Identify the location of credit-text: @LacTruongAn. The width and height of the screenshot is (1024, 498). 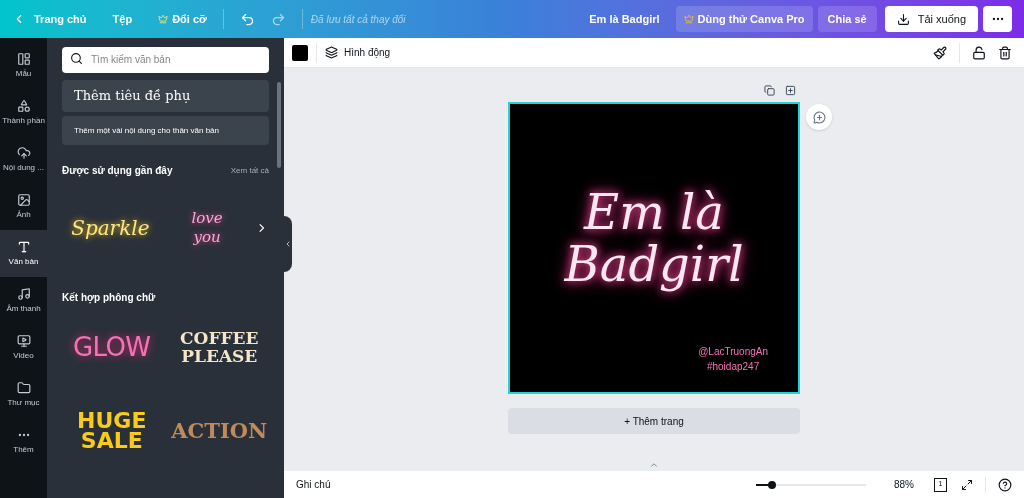
(733, 352).